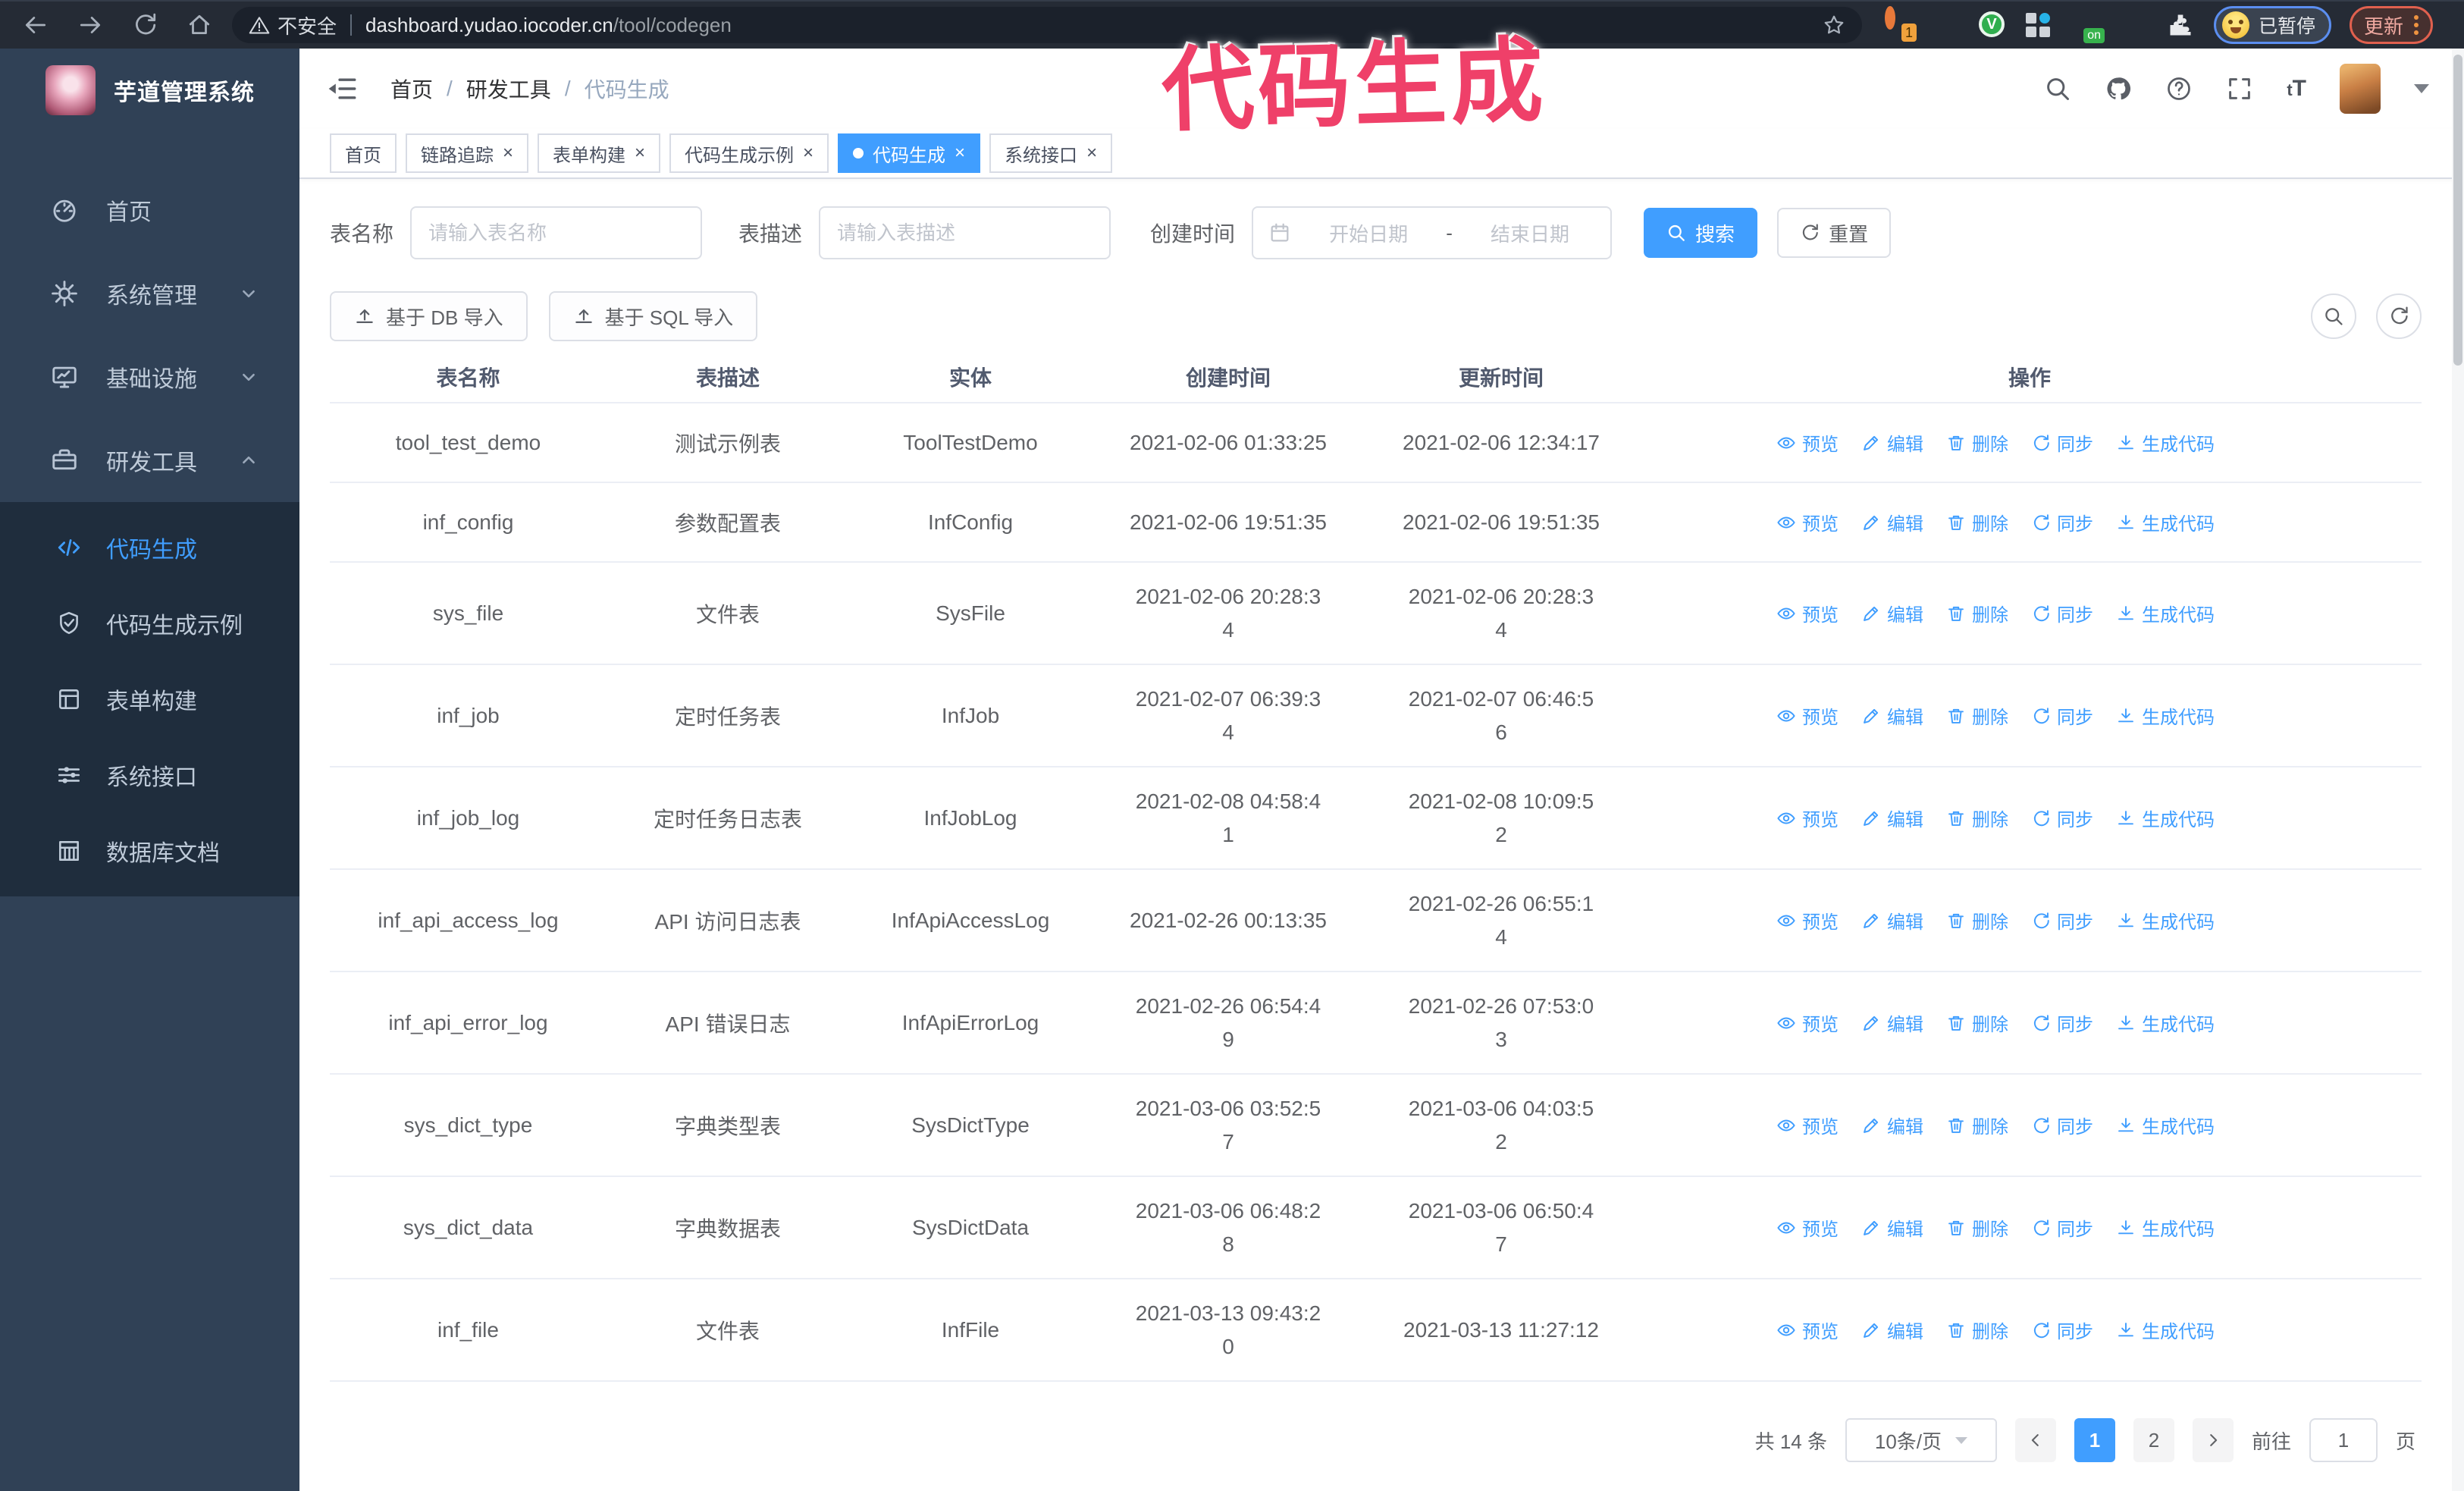 This screenshot has height=1491, width=2464. What do you see at coordinates (150, 460) in the screenshot?
I see `sidebar-item-dev-tools: 研发工具` at bounding box center [150, 460].